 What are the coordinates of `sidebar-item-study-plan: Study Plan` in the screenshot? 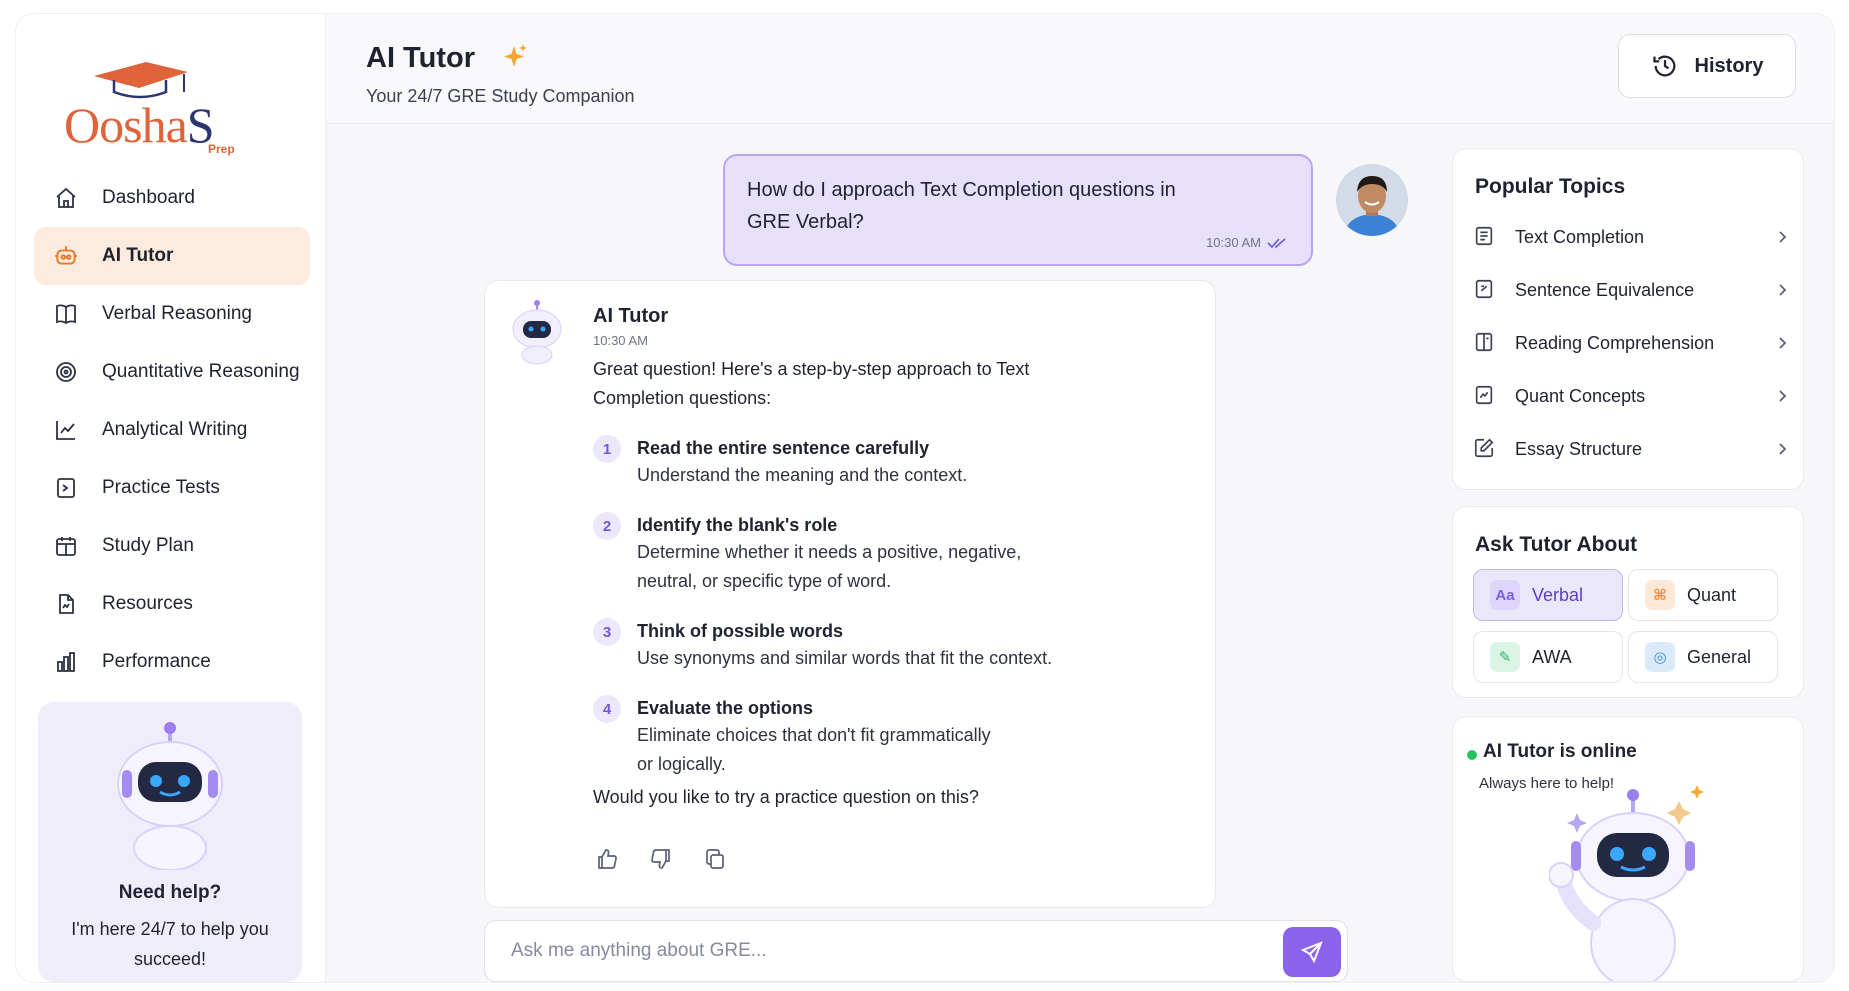 It's located at (172, 546).